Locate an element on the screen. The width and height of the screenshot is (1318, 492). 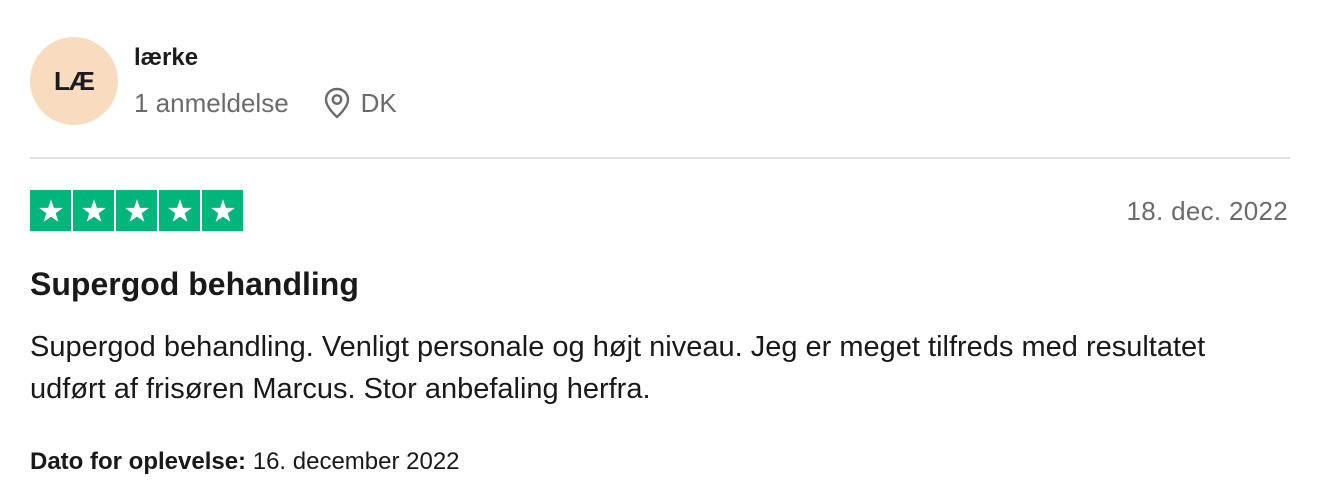
review-count: 1 anmeldelse is located at coordinates (211, 102).